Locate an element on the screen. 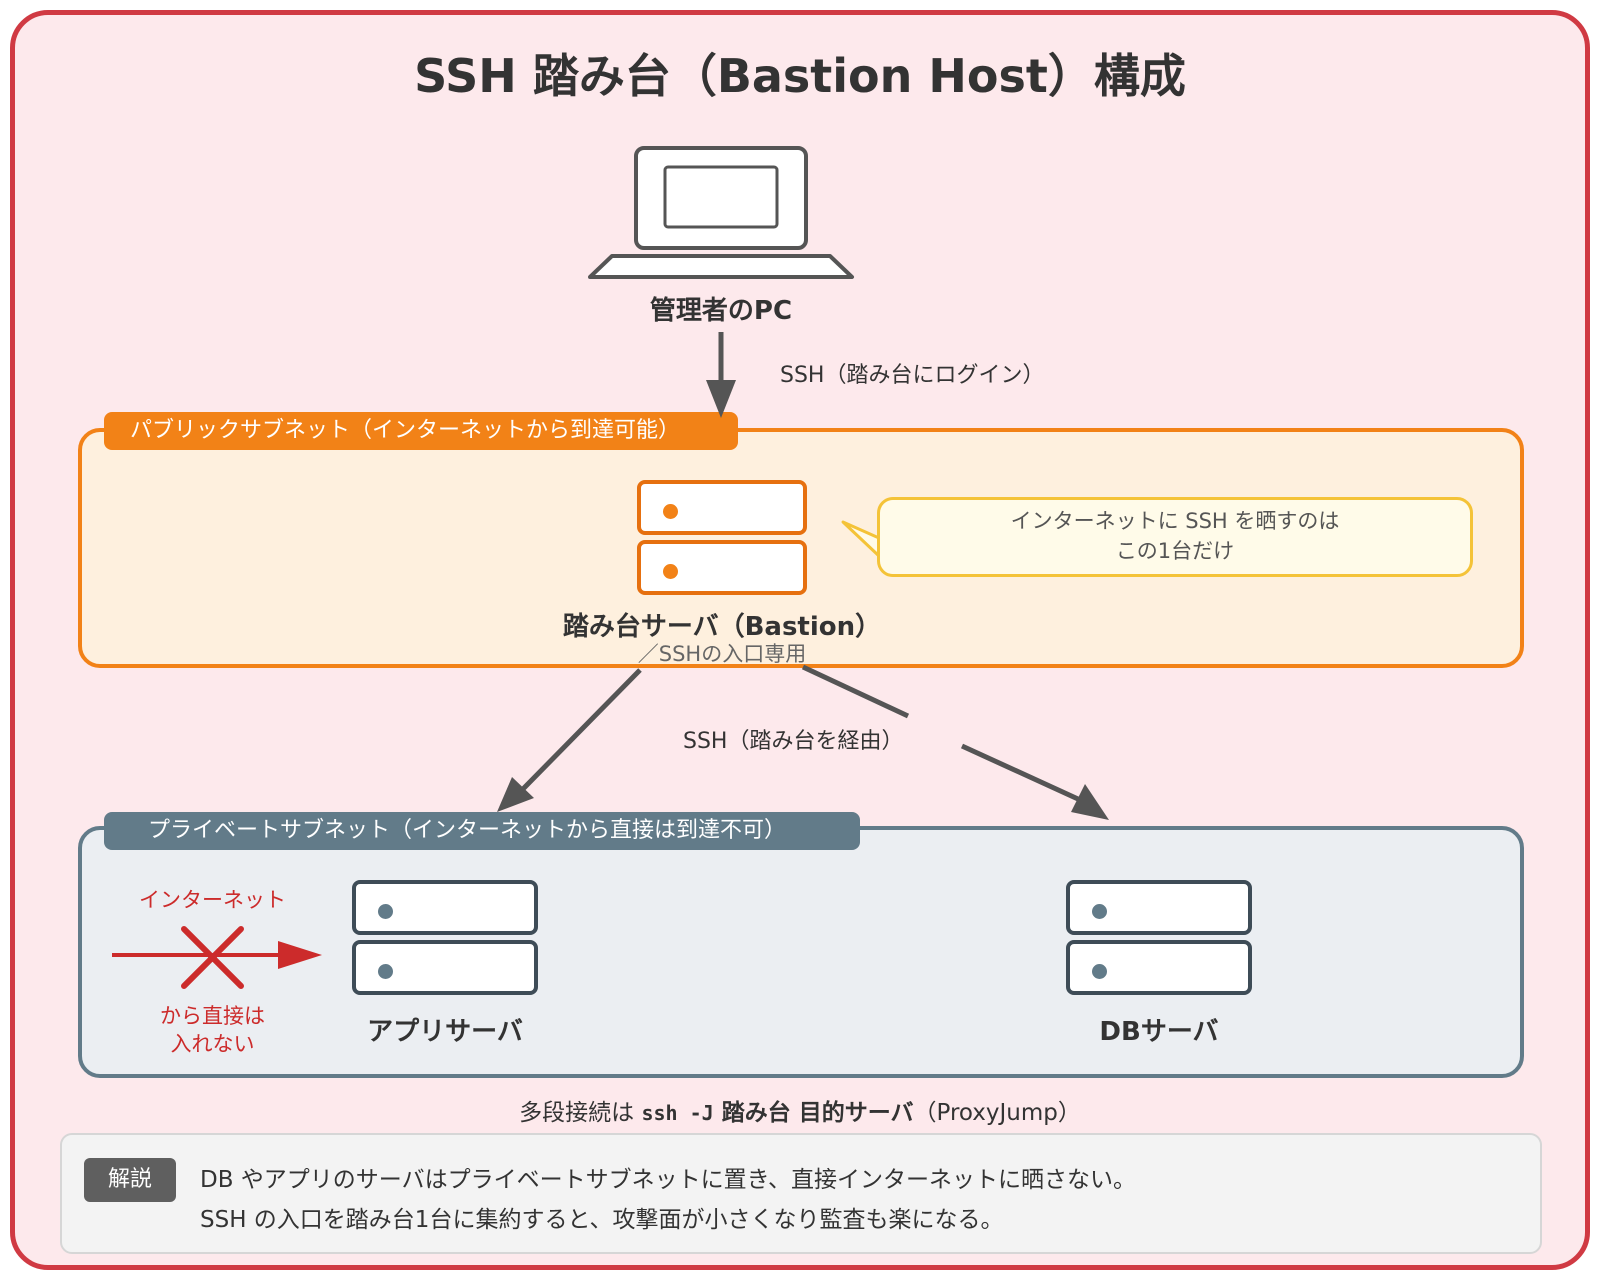 This screenshot has width=1600, height=1280. blocked-internet-arrowhead is located at coordinates (300, 955).